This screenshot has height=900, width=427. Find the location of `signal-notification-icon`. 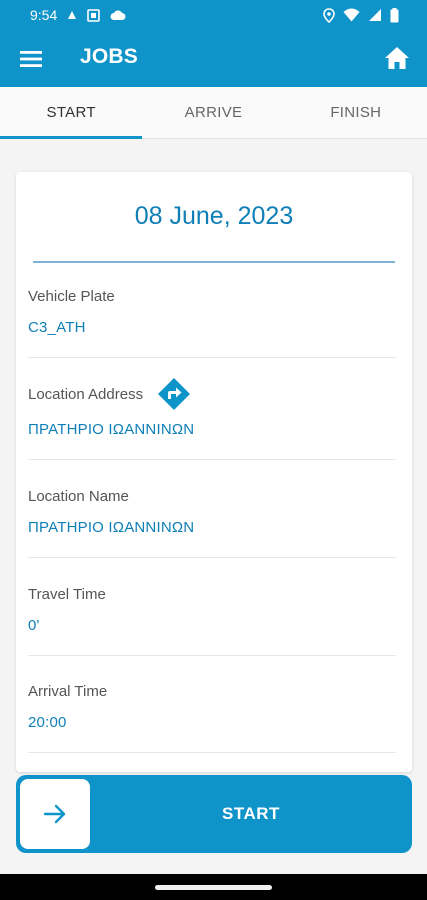

signal-notification-icon is located at coordinates (72, 15).